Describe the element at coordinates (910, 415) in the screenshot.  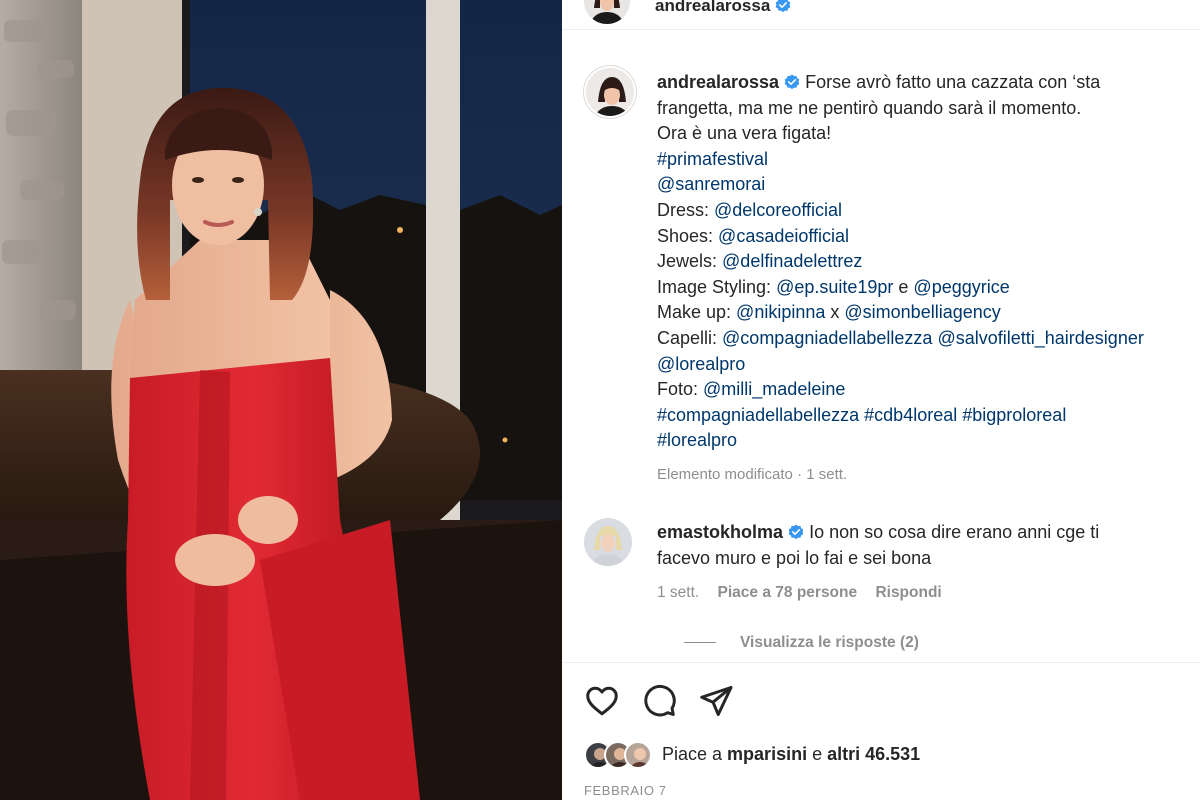
I see `hashtag-link: #cdb4loreal` at that location.